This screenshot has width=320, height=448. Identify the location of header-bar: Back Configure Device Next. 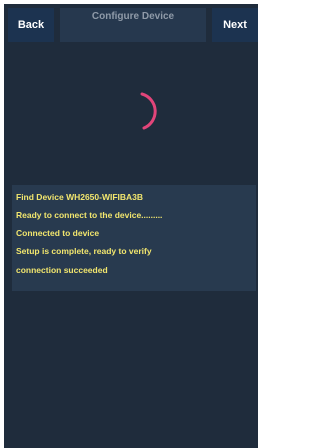
(131, 23).